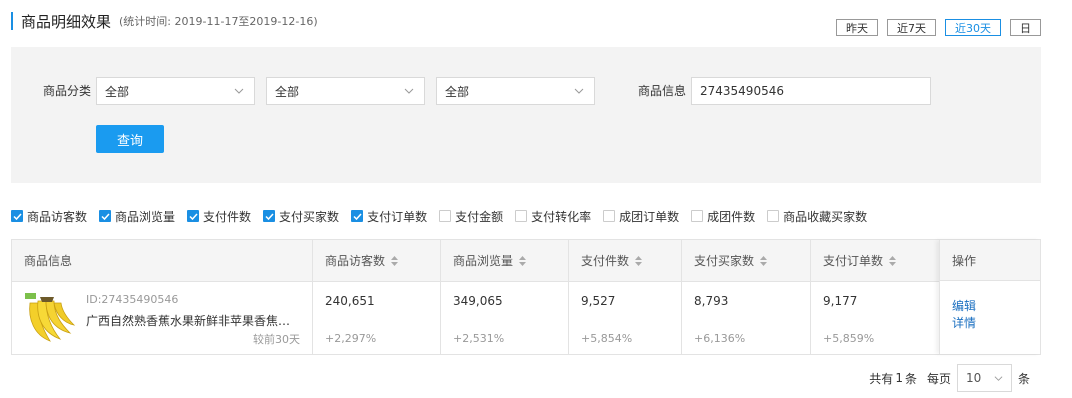 The width and height of the screenshot is (1072, 398). Describe the element at coordinates (624, 260) in the screenshot. I see `column-header-paid-items: 支付件数` at that location.